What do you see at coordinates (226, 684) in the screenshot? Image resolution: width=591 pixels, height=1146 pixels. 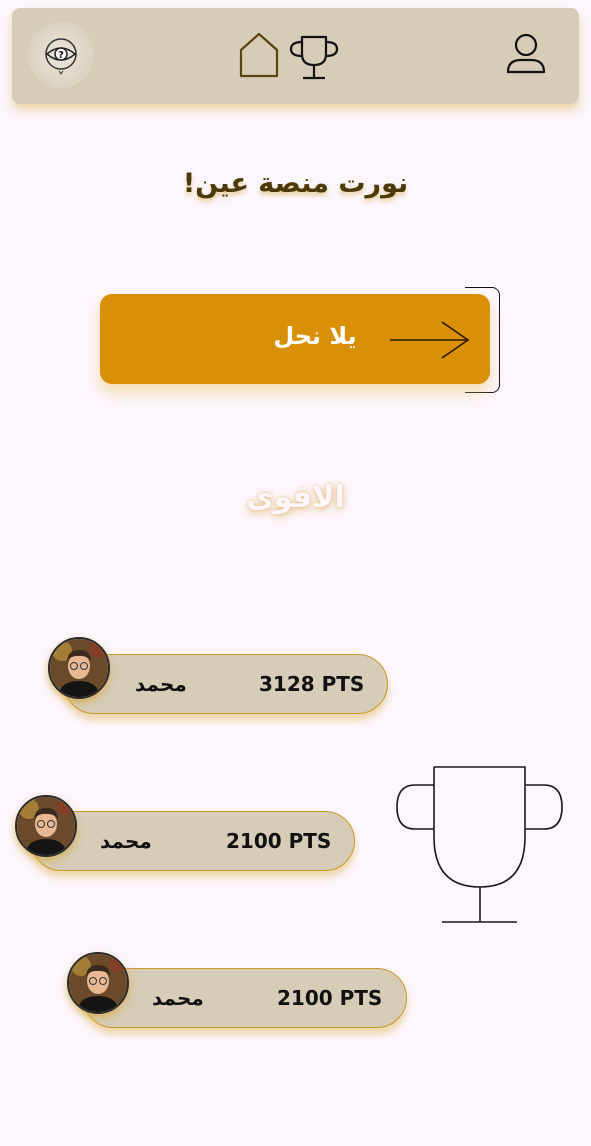 I see `leaderboard-row: محمد 3128 PTS` at bounding box center [226, 684].